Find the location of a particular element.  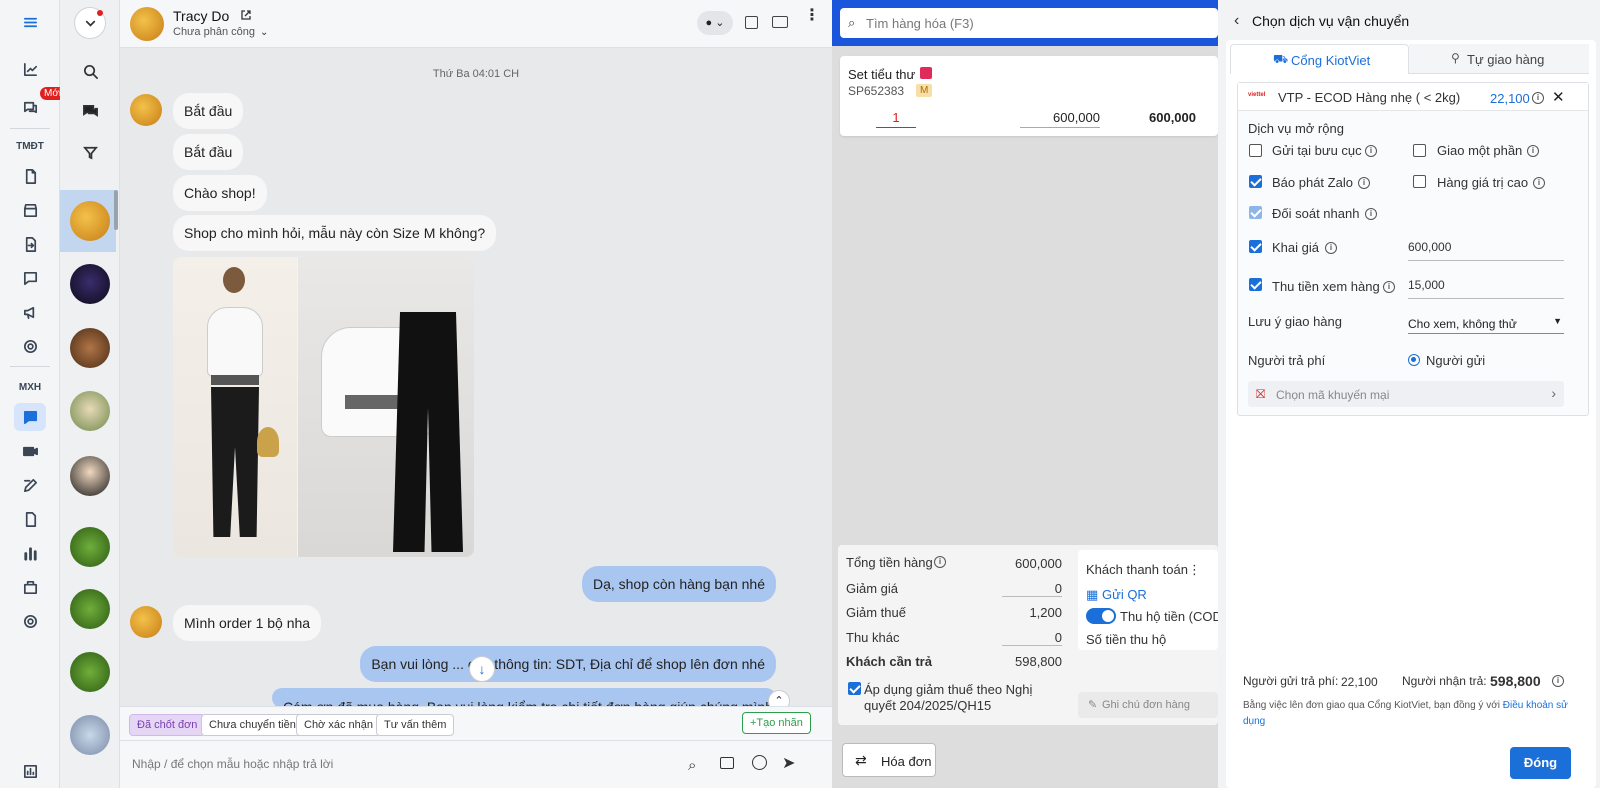

report-icon is located at coordinates (30, 771).